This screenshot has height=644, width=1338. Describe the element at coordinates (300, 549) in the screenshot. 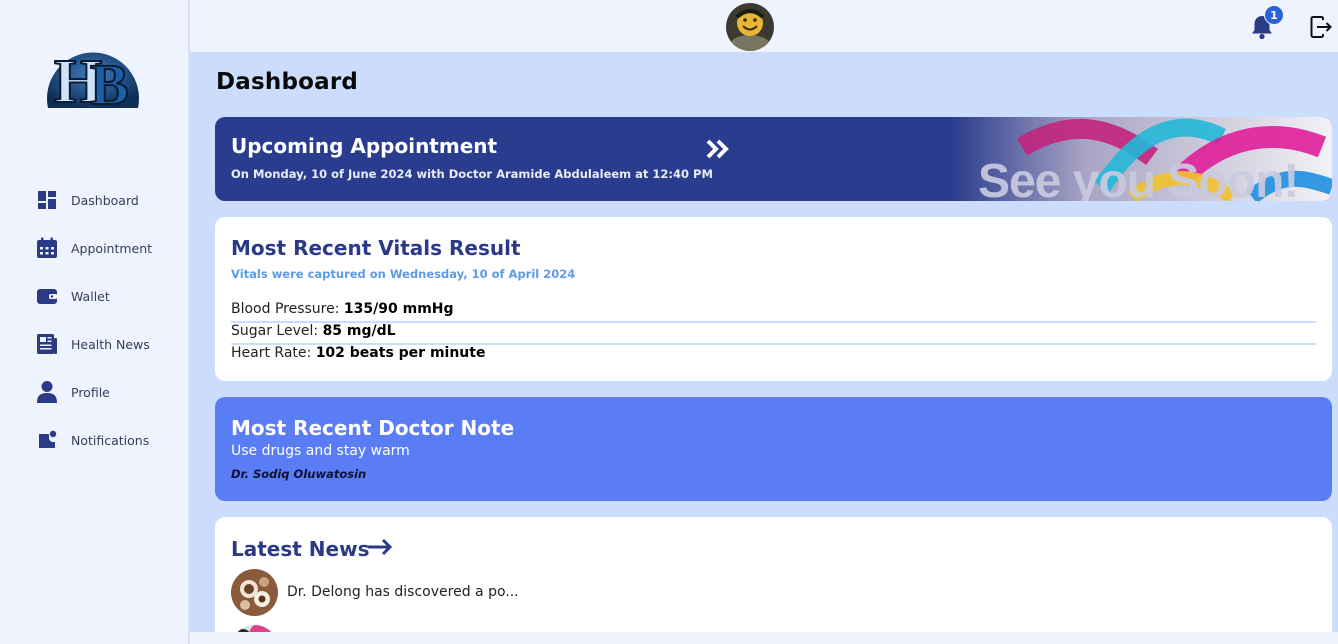

I see `latest-news-title: Latest News` at that location.